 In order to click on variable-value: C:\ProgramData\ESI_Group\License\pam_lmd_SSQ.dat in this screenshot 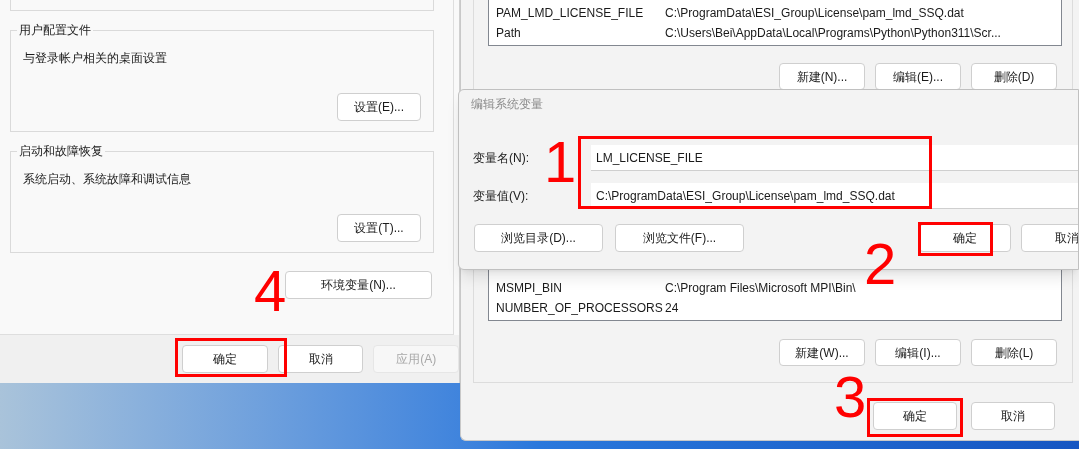, I will do `click(814, 13)`.